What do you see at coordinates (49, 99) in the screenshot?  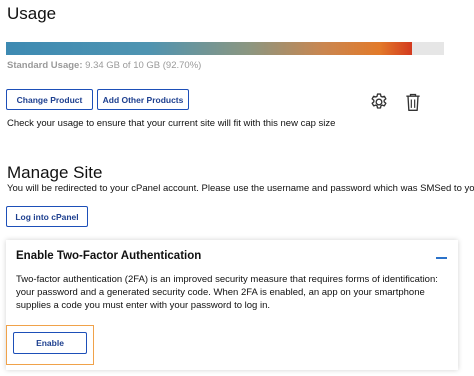 I see `change-product-button: Change Product` at bounding box center [49, 99].